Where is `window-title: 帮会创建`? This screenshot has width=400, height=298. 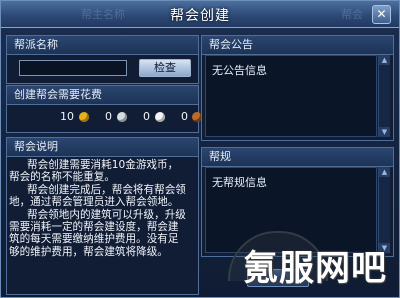 window-title: 帮会创建 is located at coordinates (200, 16).